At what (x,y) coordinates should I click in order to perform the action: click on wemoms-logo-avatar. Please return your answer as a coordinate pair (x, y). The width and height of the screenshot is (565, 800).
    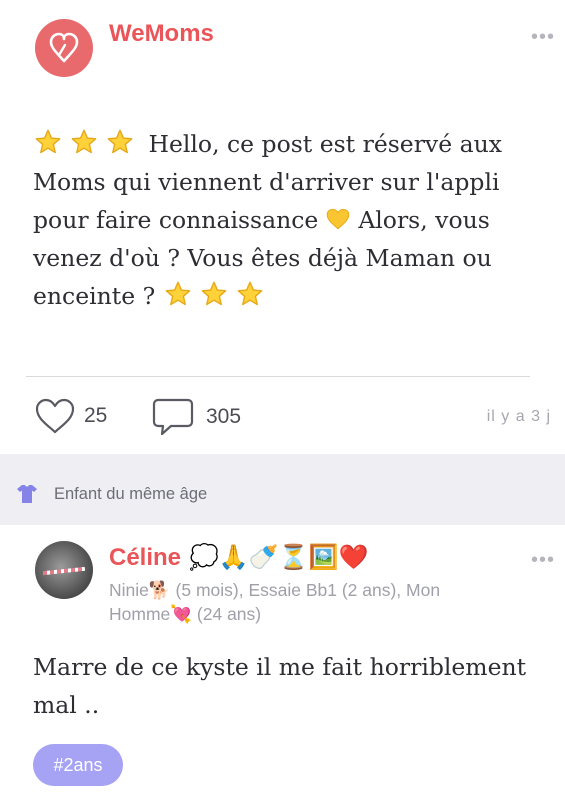
    Looking at the image, I should click on (64, 48).